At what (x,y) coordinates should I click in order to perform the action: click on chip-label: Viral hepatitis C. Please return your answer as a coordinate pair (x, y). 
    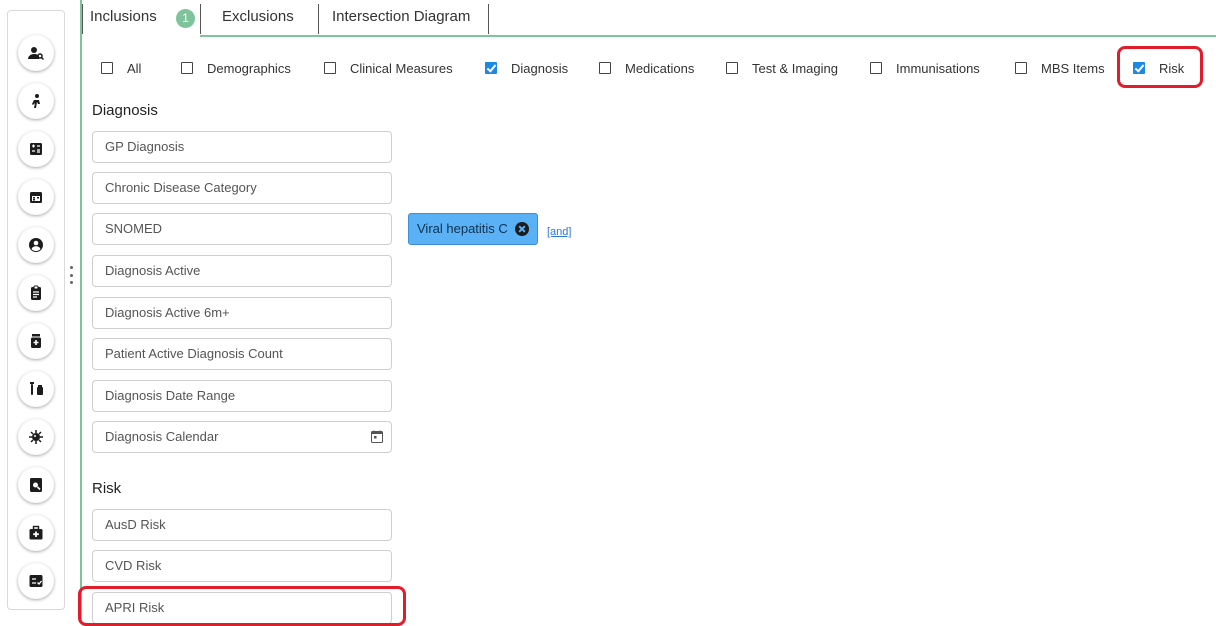
    Looking at the image, I should click on (462, 228).